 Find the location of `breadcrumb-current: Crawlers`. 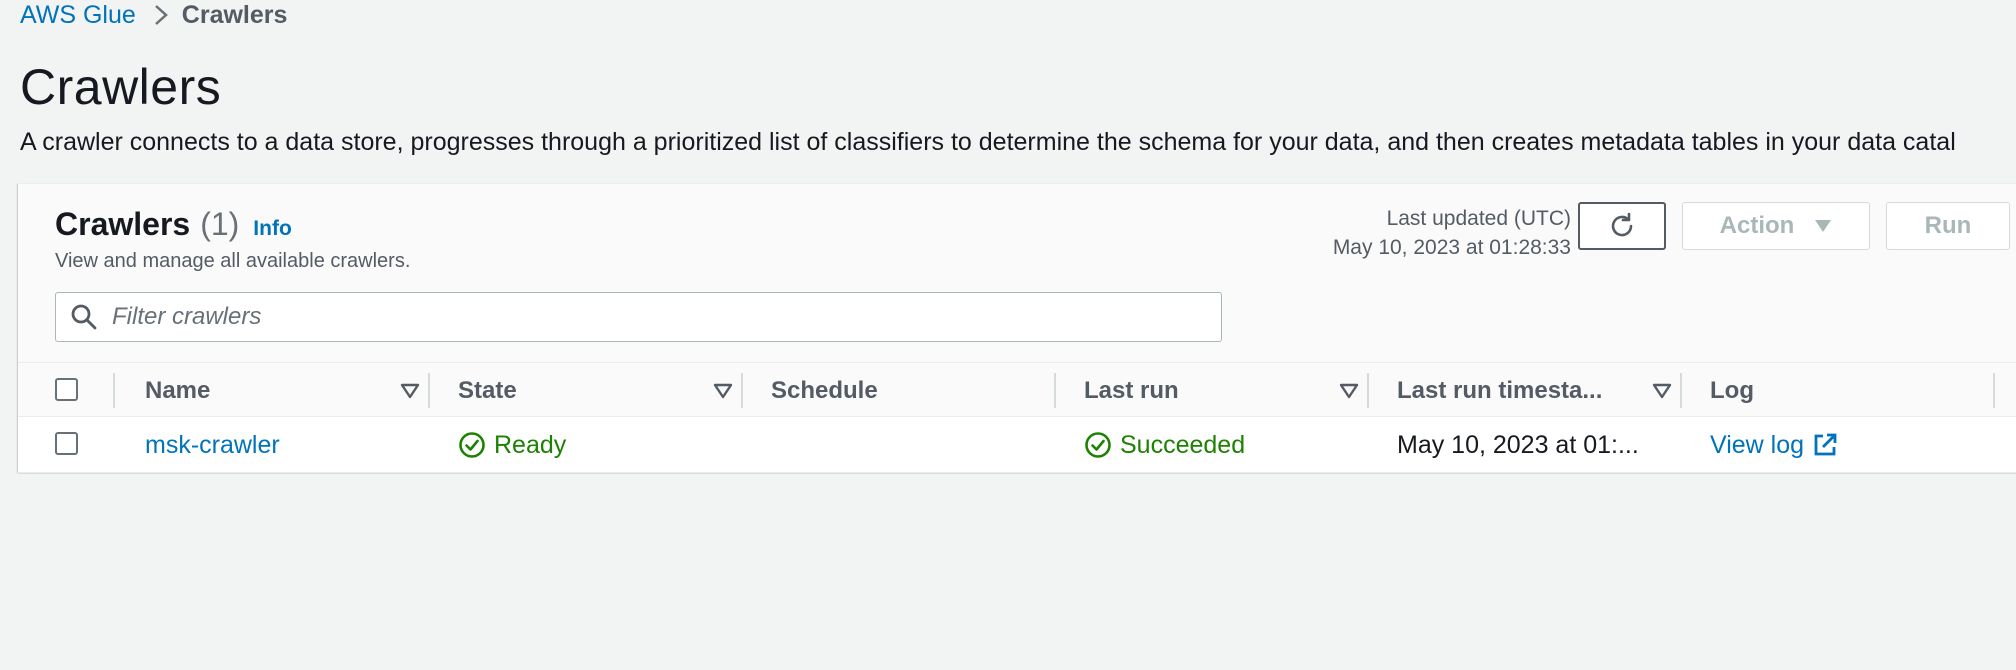

breadcrumb-current: Crawlers is located at coordinates (234, 14).